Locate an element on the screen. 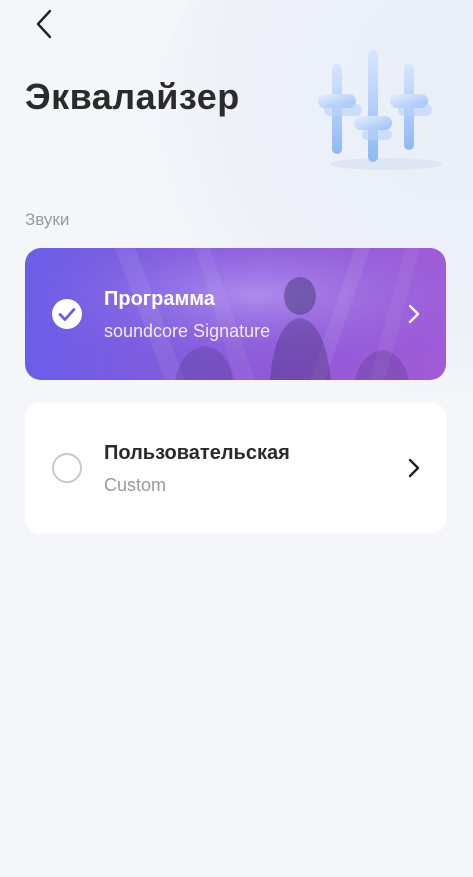 The width and height of the screenshot is (473, 877). equalizer-sliders-icon is located at coordinates (380, 110).